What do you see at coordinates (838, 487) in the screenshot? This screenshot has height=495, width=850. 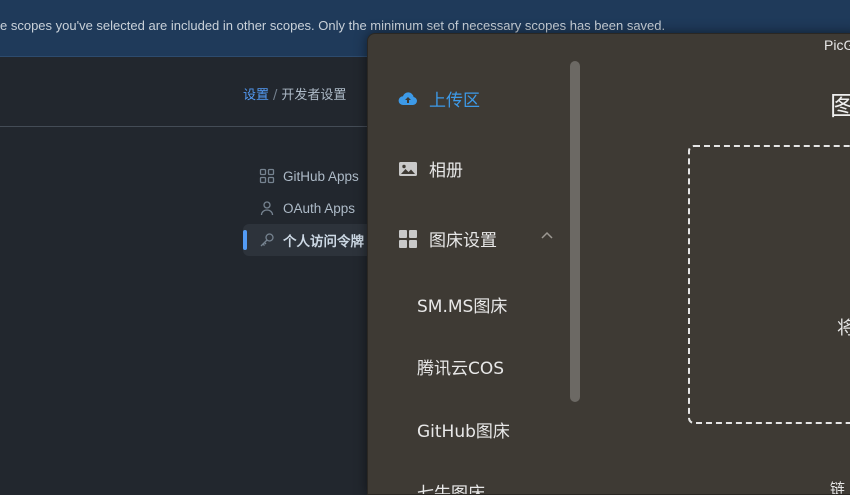 I see `link-format-label: 链` at bounding box center [838, 487].